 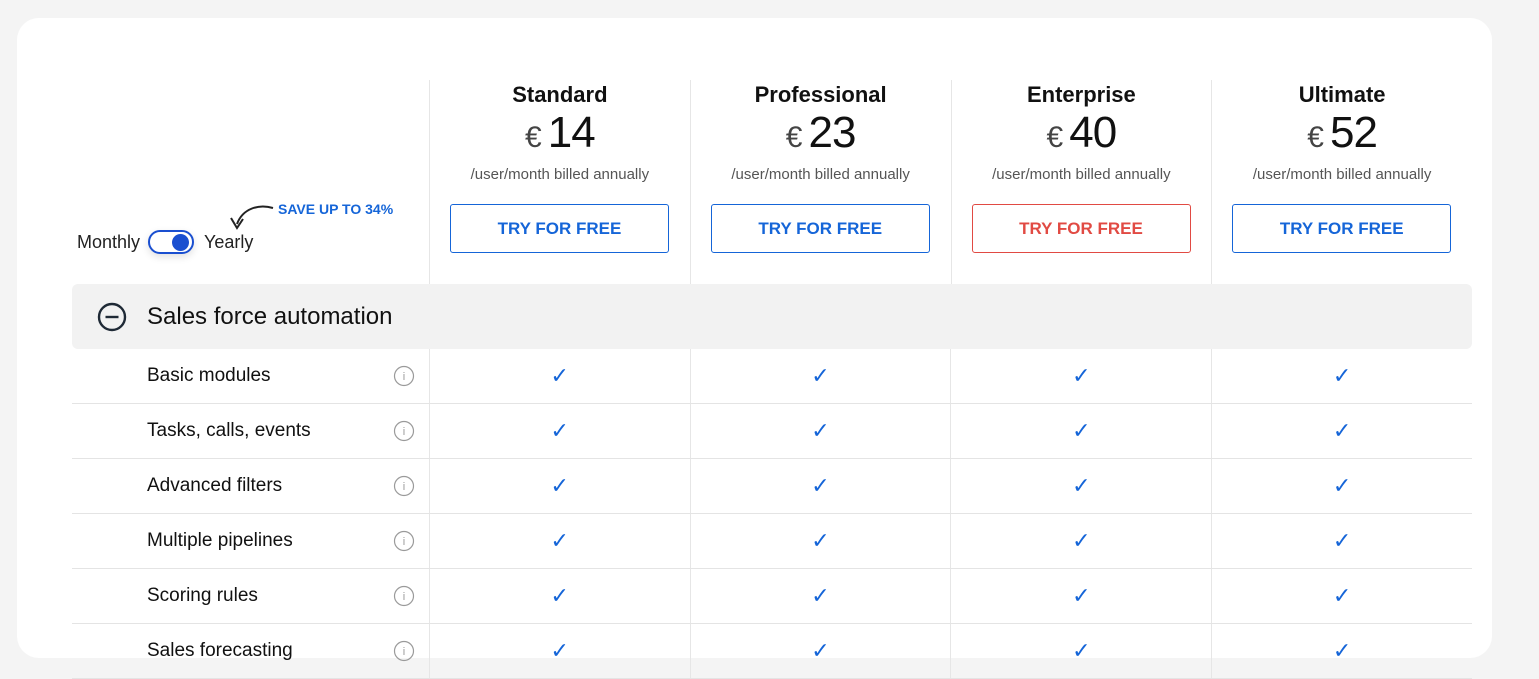 What do you see at coordinates (220, 540) in the screenshot?
I see `feature-label: Multiple pipelines` at bounding box center [220, 540].